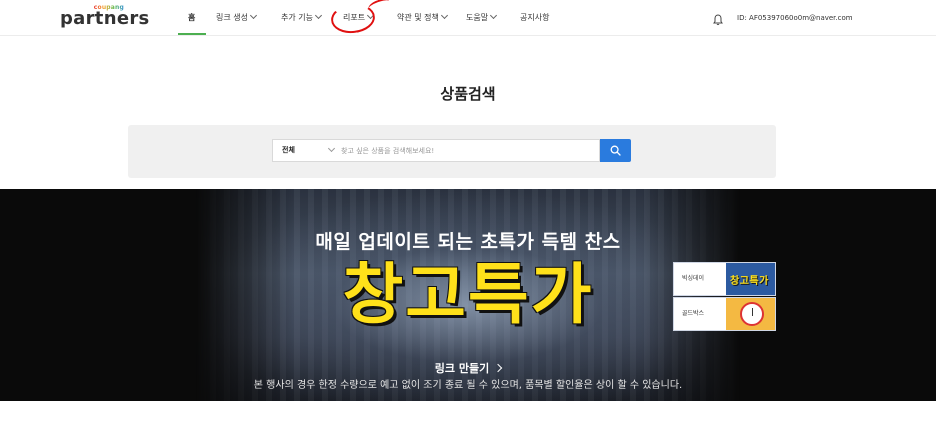 This screenshot has height=433, width=936. Describe the element at coordinates (724, 314) in the screenshot. I see `side-card-goldbox: 골드박스` at that location.